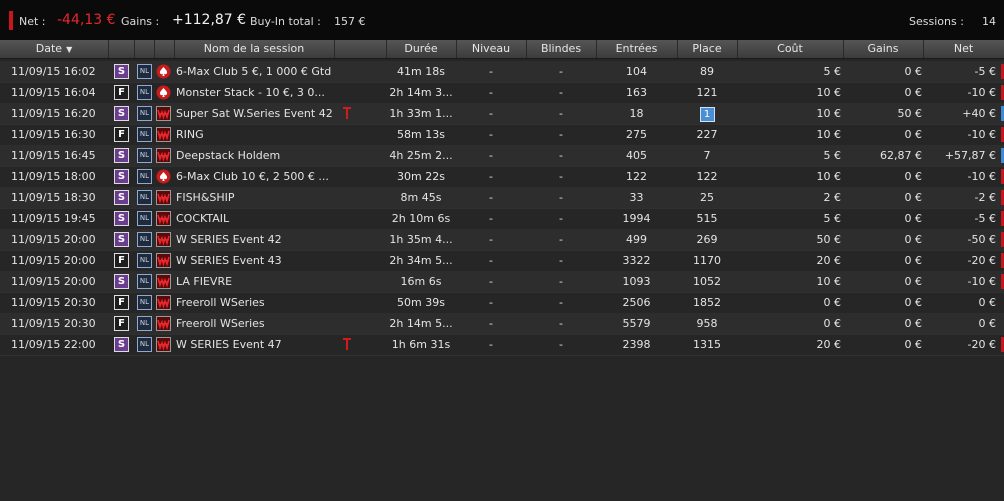  Describe the element at coordinates (258, 134) in the screenshot. I see `session-name: RING` at that location.